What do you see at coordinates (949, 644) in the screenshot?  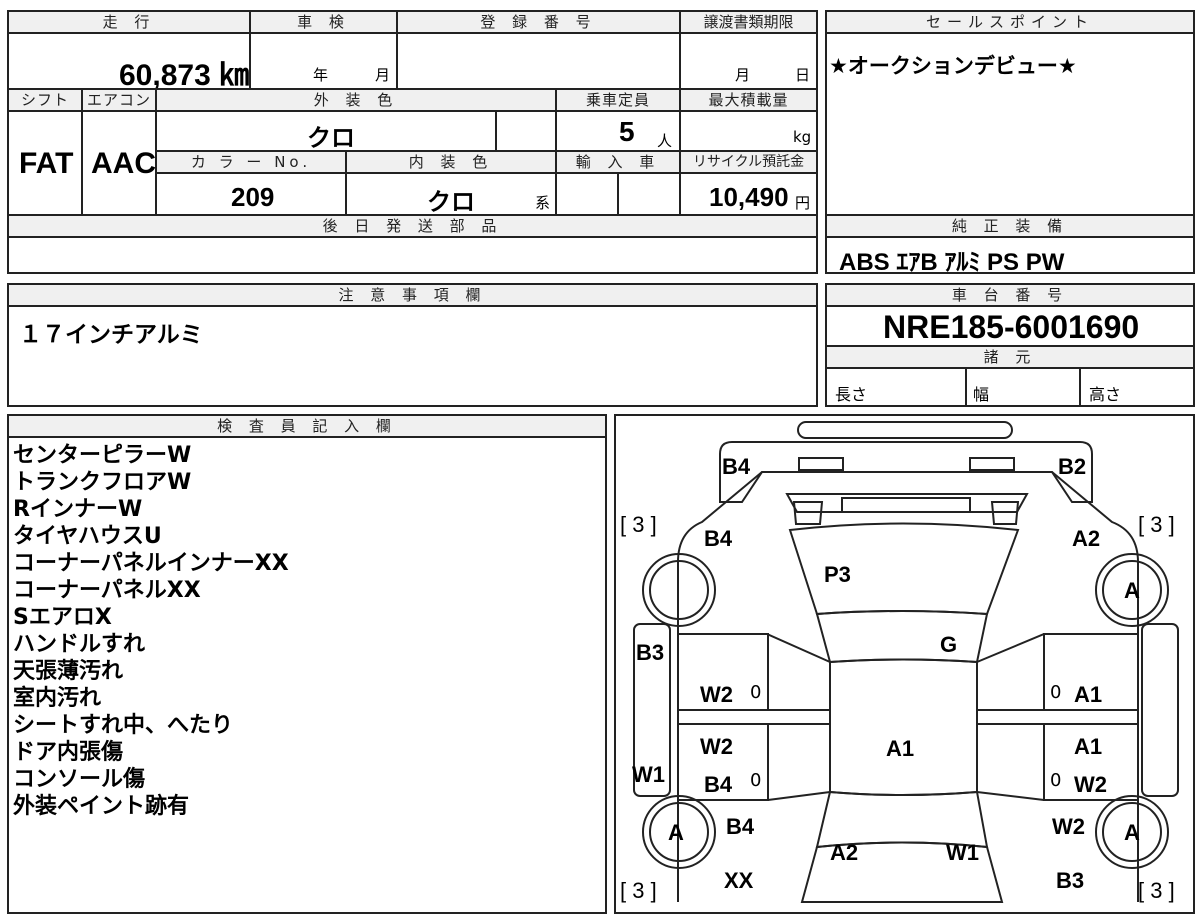 I see `damage-tag: G` at bounding box center [949, 644].